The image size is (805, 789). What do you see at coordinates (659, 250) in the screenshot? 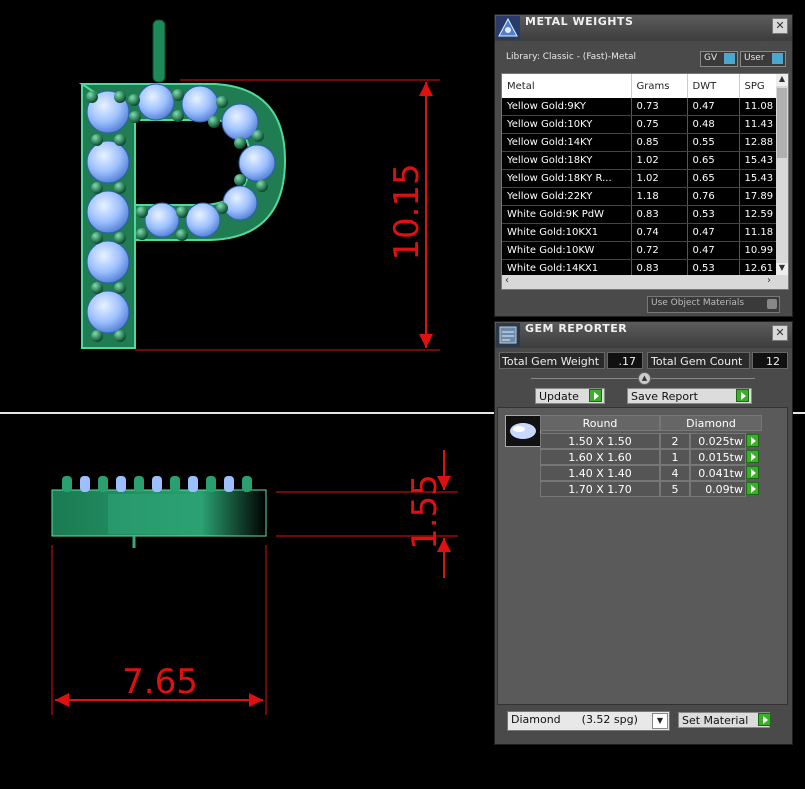
I see `metal-cell-grams: 0.72` at bounding box center [659, 250].